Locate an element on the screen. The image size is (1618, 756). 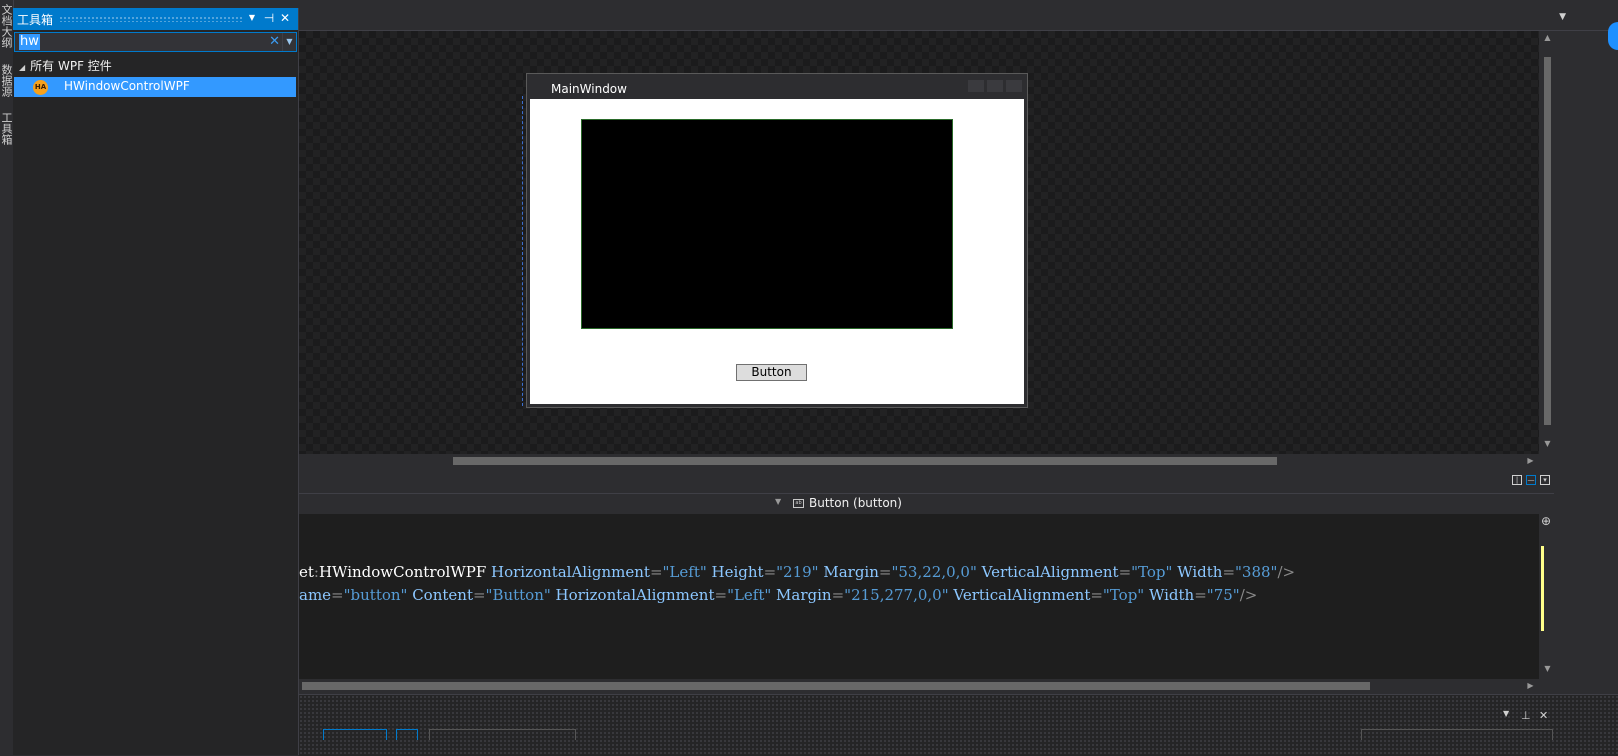
toolbox-item-hwindowcontrolwpf: HA HWindowControlWPF is located at coordinates (155, 87).